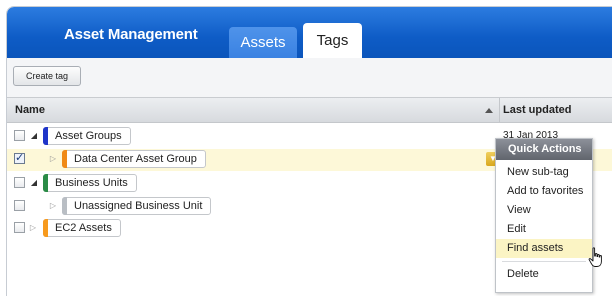 The image size is (612, 296). Describe the element at coordinates (47, 76) in the screenshot. I see `create-tag-button: Create tag` at that location.